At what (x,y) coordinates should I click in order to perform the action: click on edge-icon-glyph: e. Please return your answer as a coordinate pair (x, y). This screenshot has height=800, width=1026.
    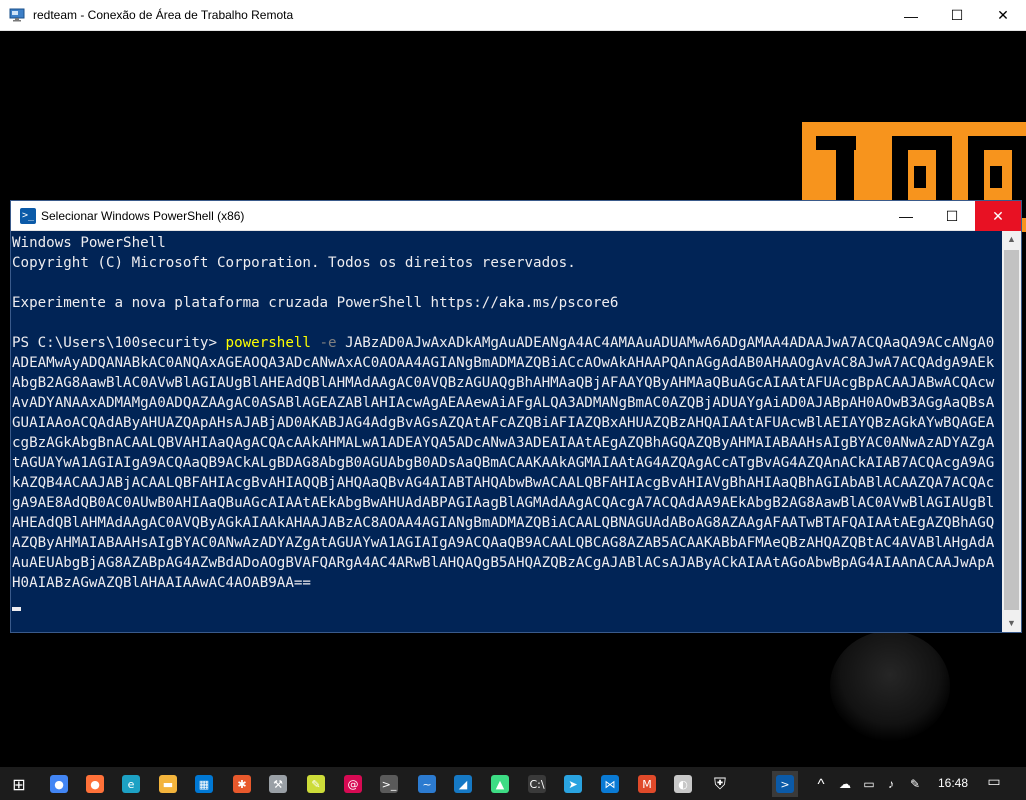
    Looking at the image, I should click on (131, 784).